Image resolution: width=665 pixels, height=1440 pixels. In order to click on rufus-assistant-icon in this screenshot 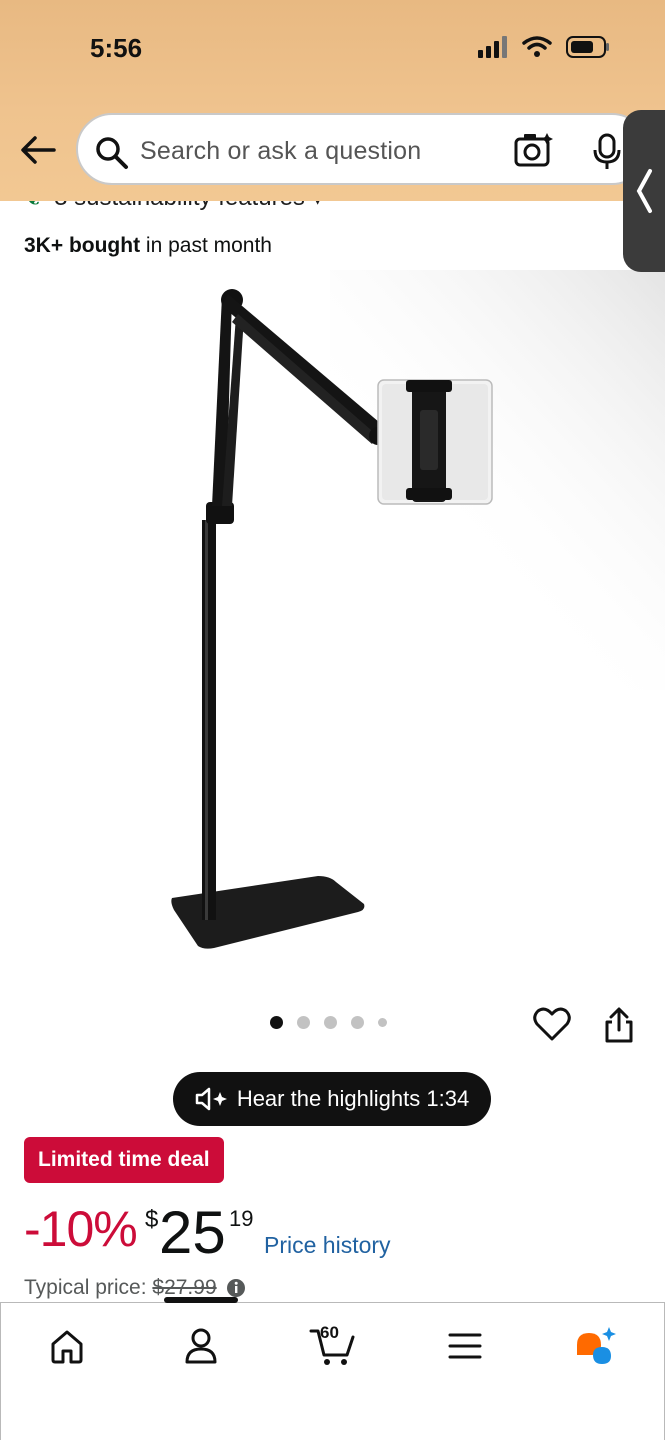, I will do `click(596, 1345)`.